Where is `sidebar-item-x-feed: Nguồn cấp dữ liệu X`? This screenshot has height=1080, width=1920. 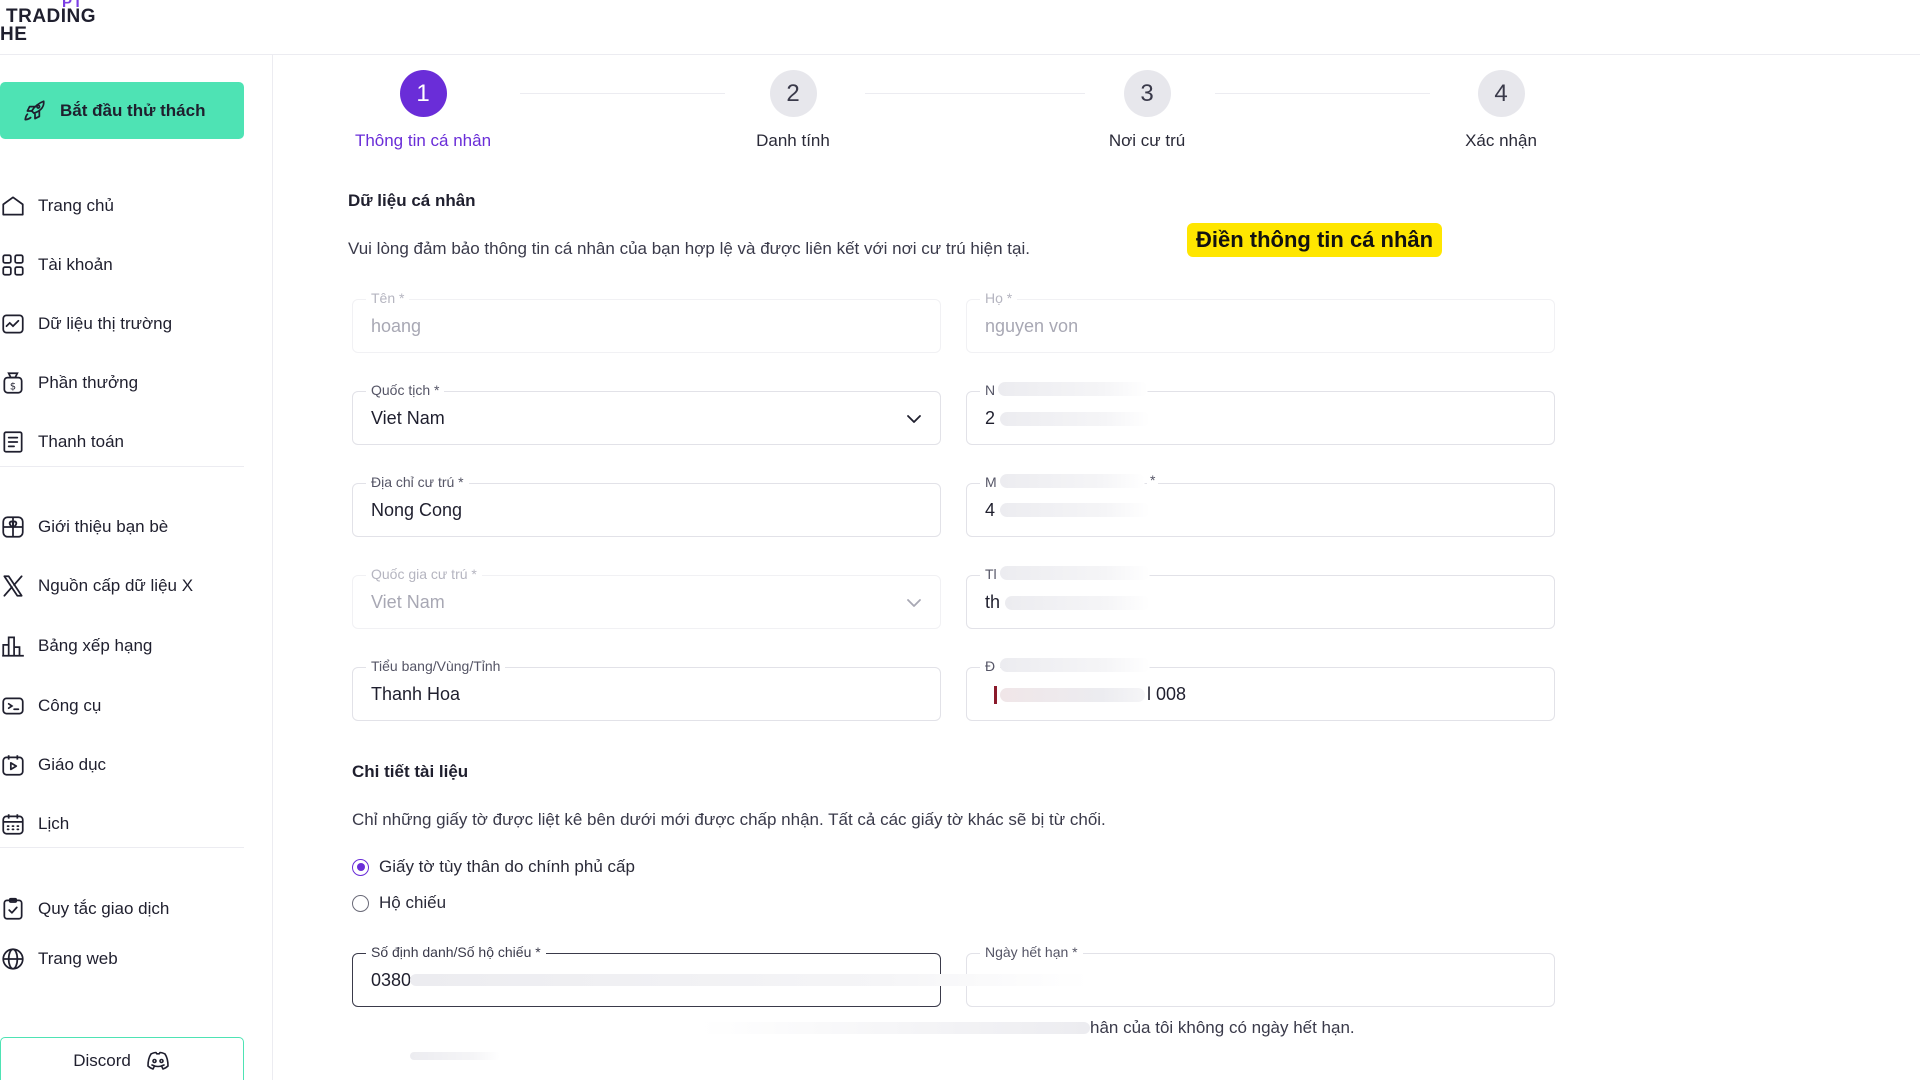
sidebar-item-x-feed: Nguồn cấp dữ liệu X is located at coordinates (130, 586).